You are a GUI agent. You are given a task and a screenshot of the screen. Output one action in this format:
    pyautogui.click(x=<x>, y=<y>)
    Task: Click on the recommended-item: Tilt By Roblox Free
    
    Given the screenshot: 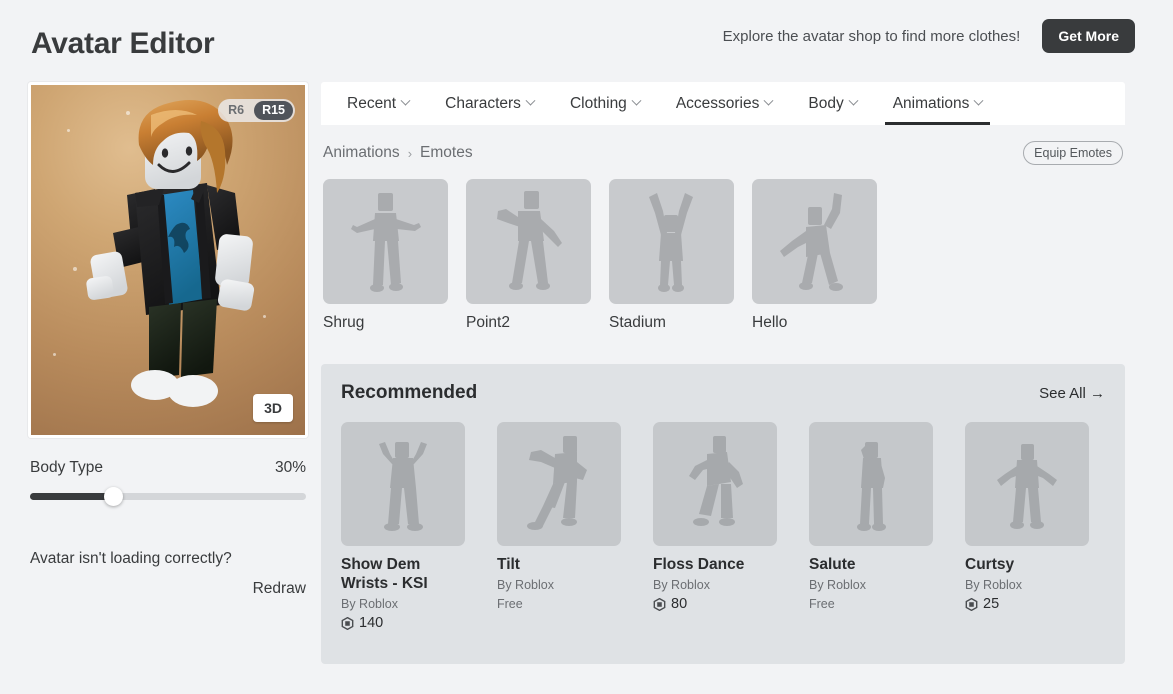 What is the action you would take?
    pyautogui.click(x=559, y=526)
    